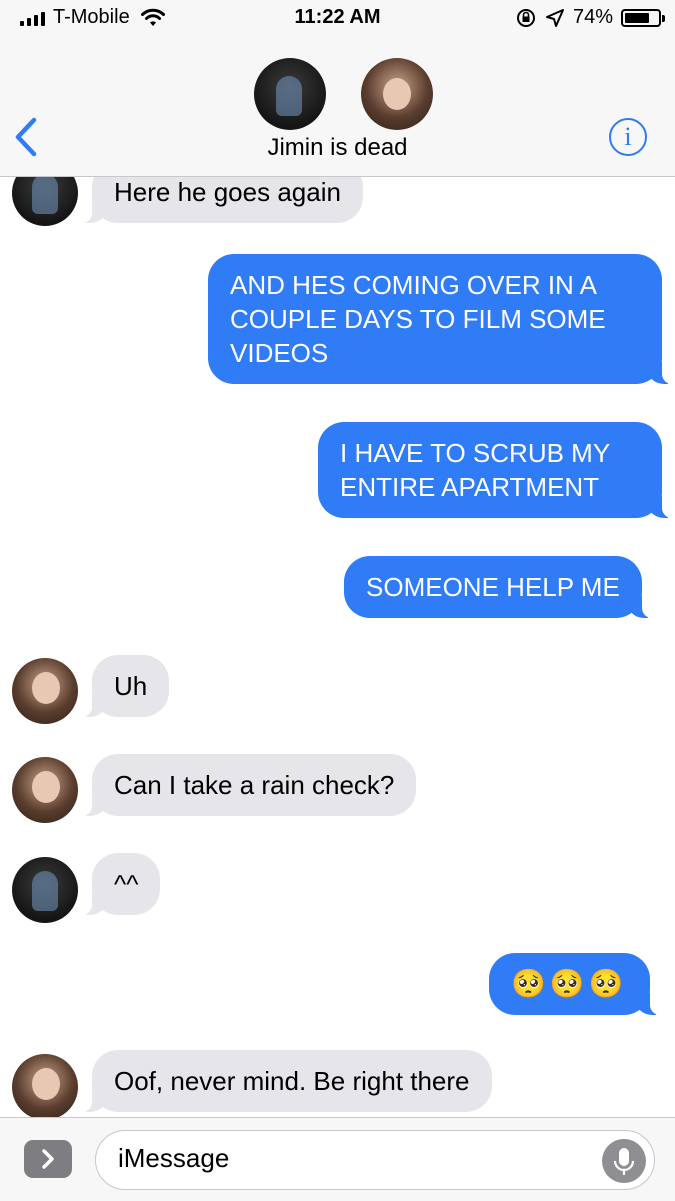  I want to click on message-input: iMessage, so click(375, 1160).